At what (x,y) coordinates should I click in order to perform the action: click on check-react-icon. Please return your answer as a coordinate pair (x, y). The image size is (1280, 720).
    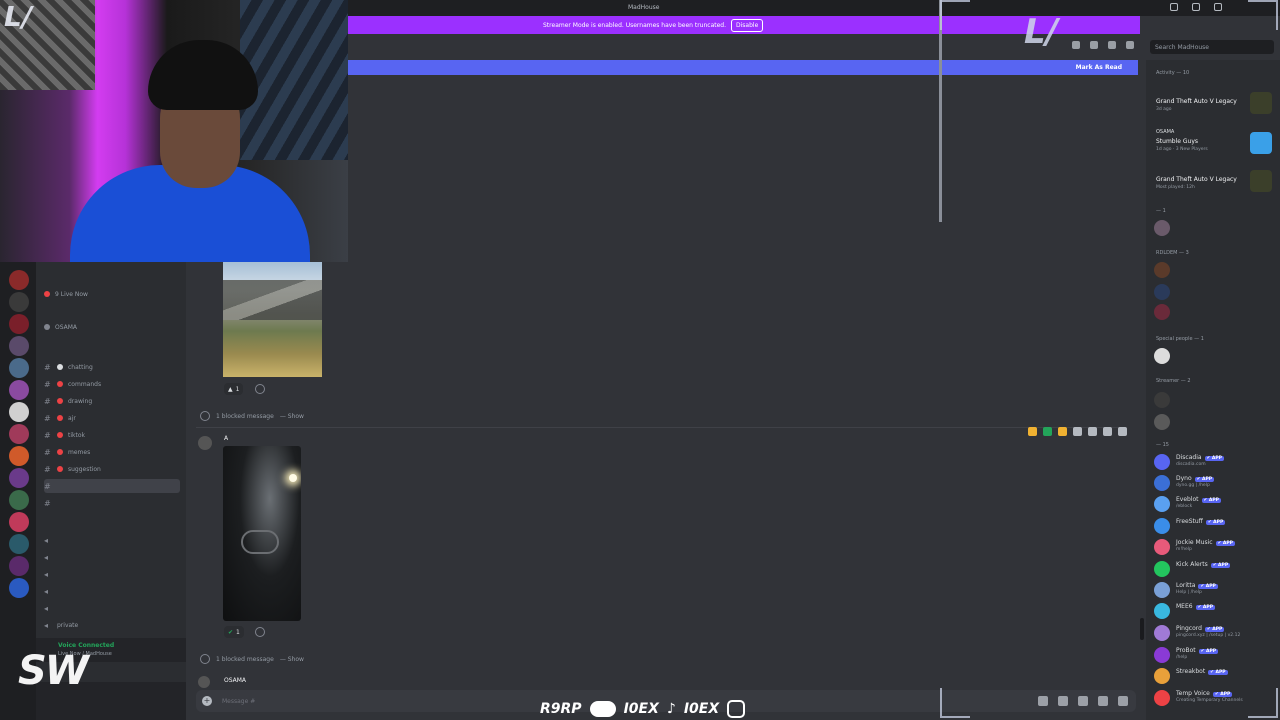
    Looking at the image, I should click on (1047, 431).